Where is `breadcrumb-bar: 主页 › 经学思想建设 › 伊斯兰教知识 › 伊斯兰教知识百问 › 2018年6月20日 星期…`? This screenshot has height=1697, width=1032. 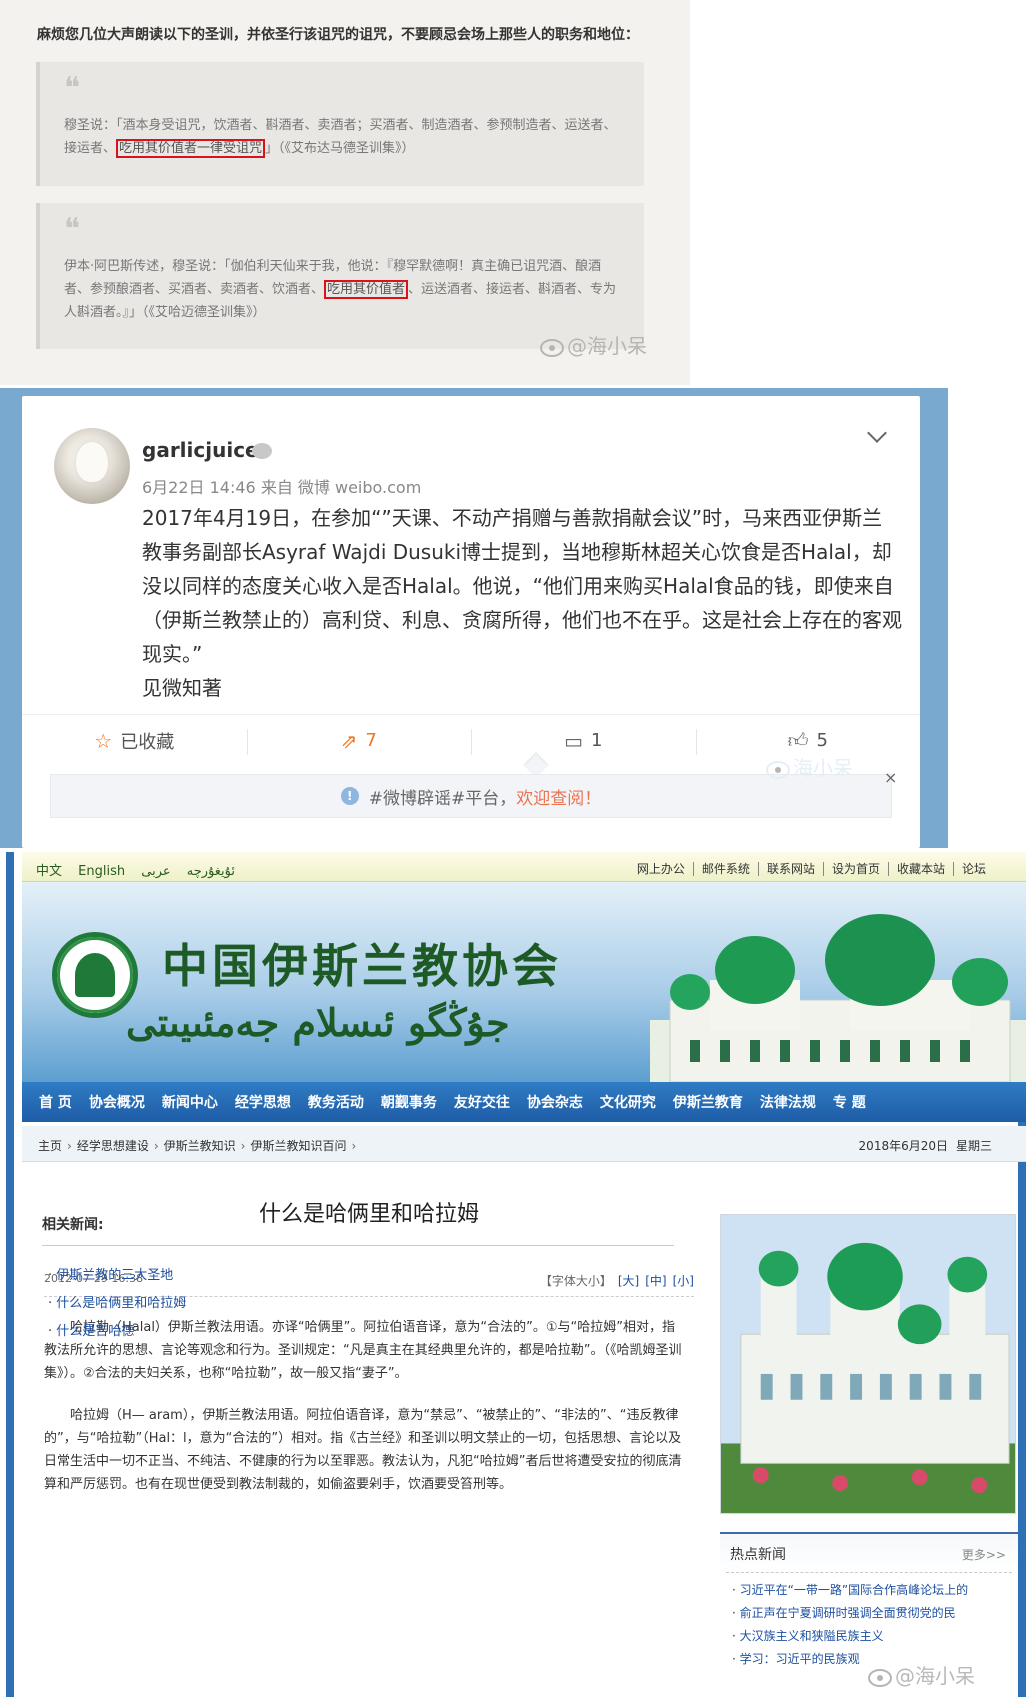 breadcrumb-bar: 主页 › 经学思想建设 › 伊斯兰教知识 › 伊斯兰教知识百问 › 2018年6月20日 星期… is located at coordinates (524, 1144).